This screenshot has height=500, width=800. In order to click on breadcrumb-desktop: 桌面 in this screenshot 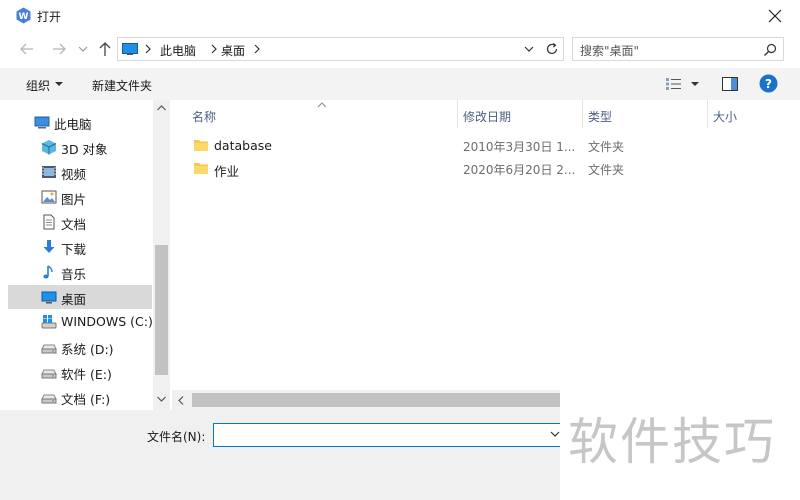, I will do `click(233, 50)`.